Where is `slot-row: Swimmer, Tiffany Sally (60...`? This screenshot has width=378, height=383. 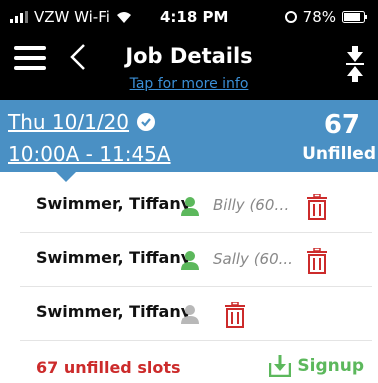 slot-row: Swimmer, Tiffany Sally (60... is located at coordinates (189, 260).